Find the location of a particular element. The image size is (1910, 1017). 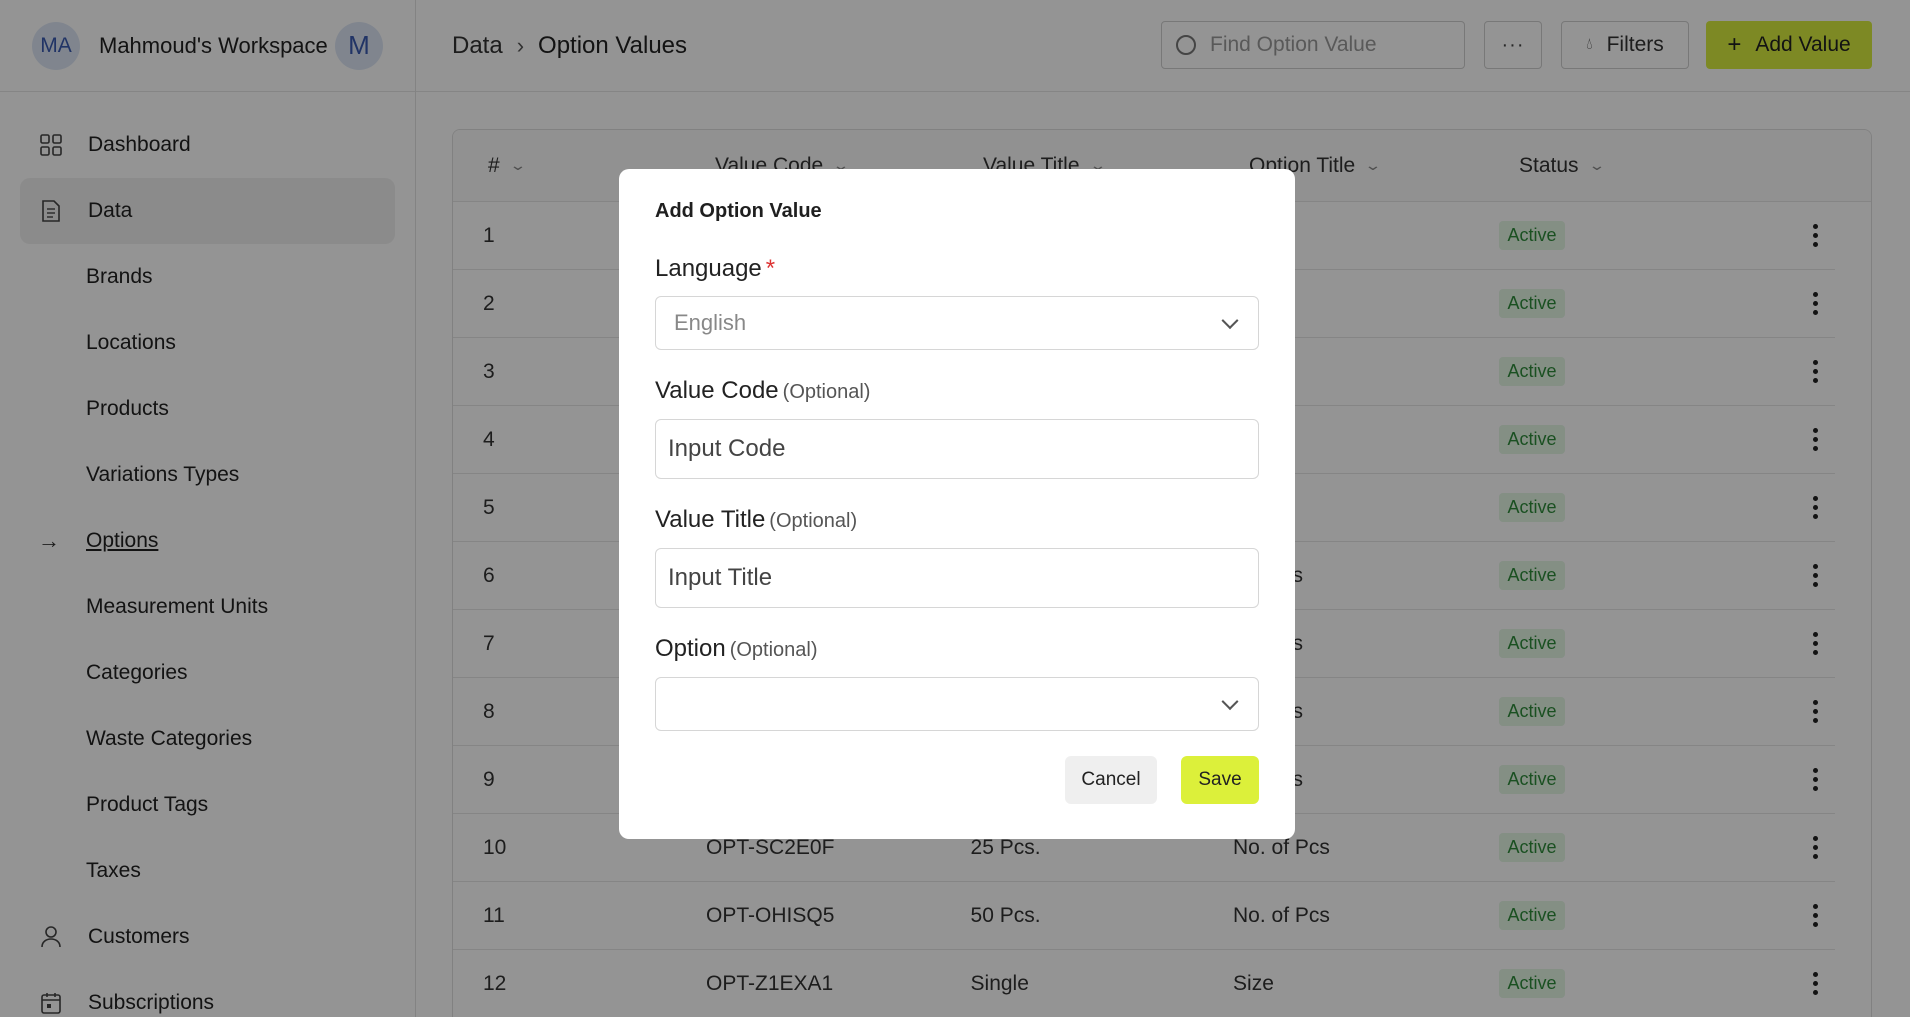

value-code-placeholder: Input Code is located at coordinates (727, 448).